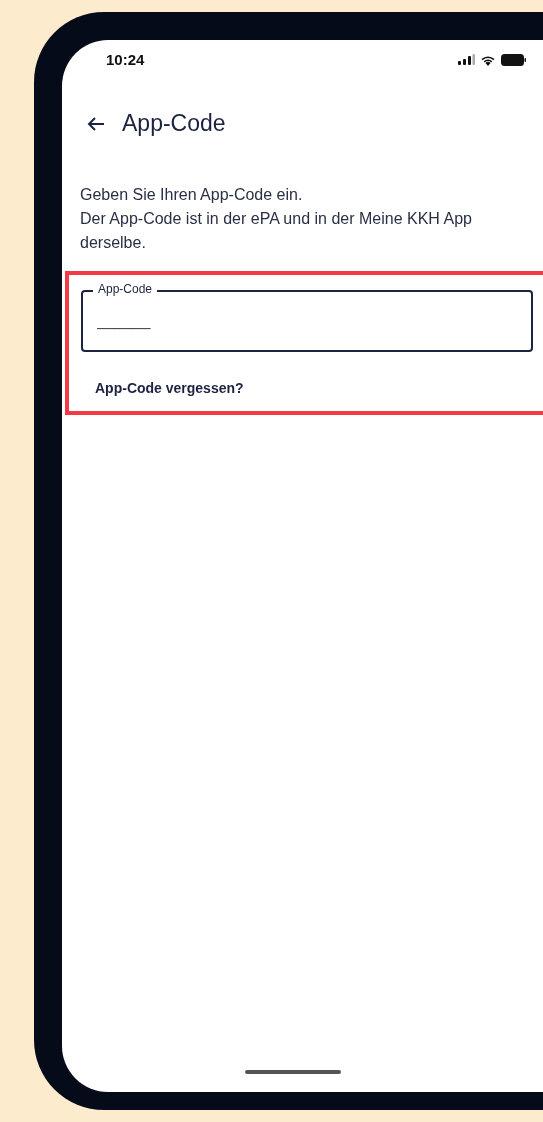  Describe the element at coordinates (169, 388) in the screenshot. I see `forgot-code-link: App-Code vergessen?` at that location.